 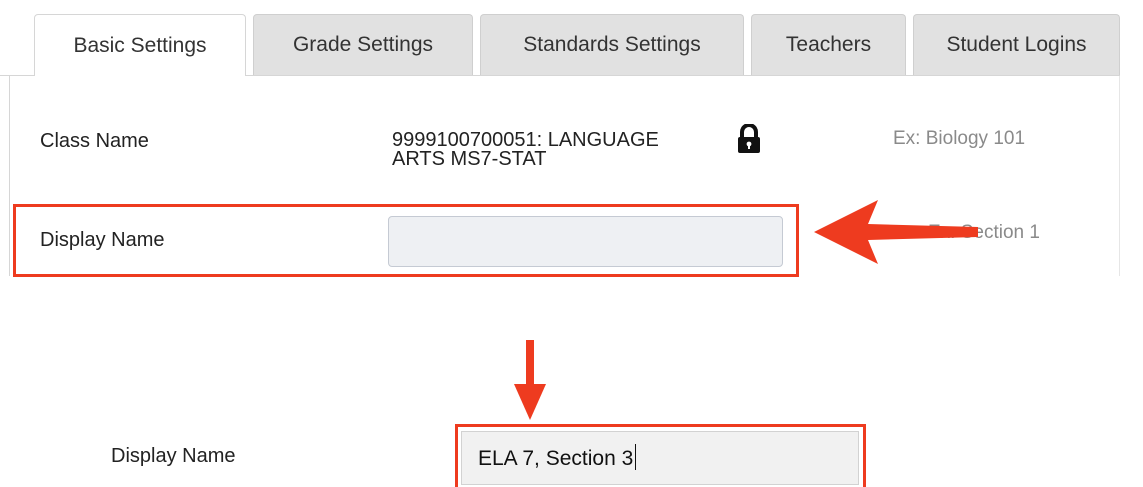 What do you see at coordinates (1119, 176) in the screenshot?
I see `panel-border-right` at bounding box center [1119, 176].